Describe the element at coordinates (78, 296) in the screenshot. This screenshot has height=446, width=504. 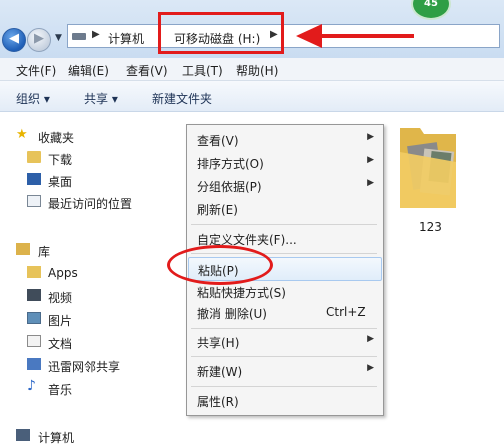
I see `nav-videos: 视频` at that location.